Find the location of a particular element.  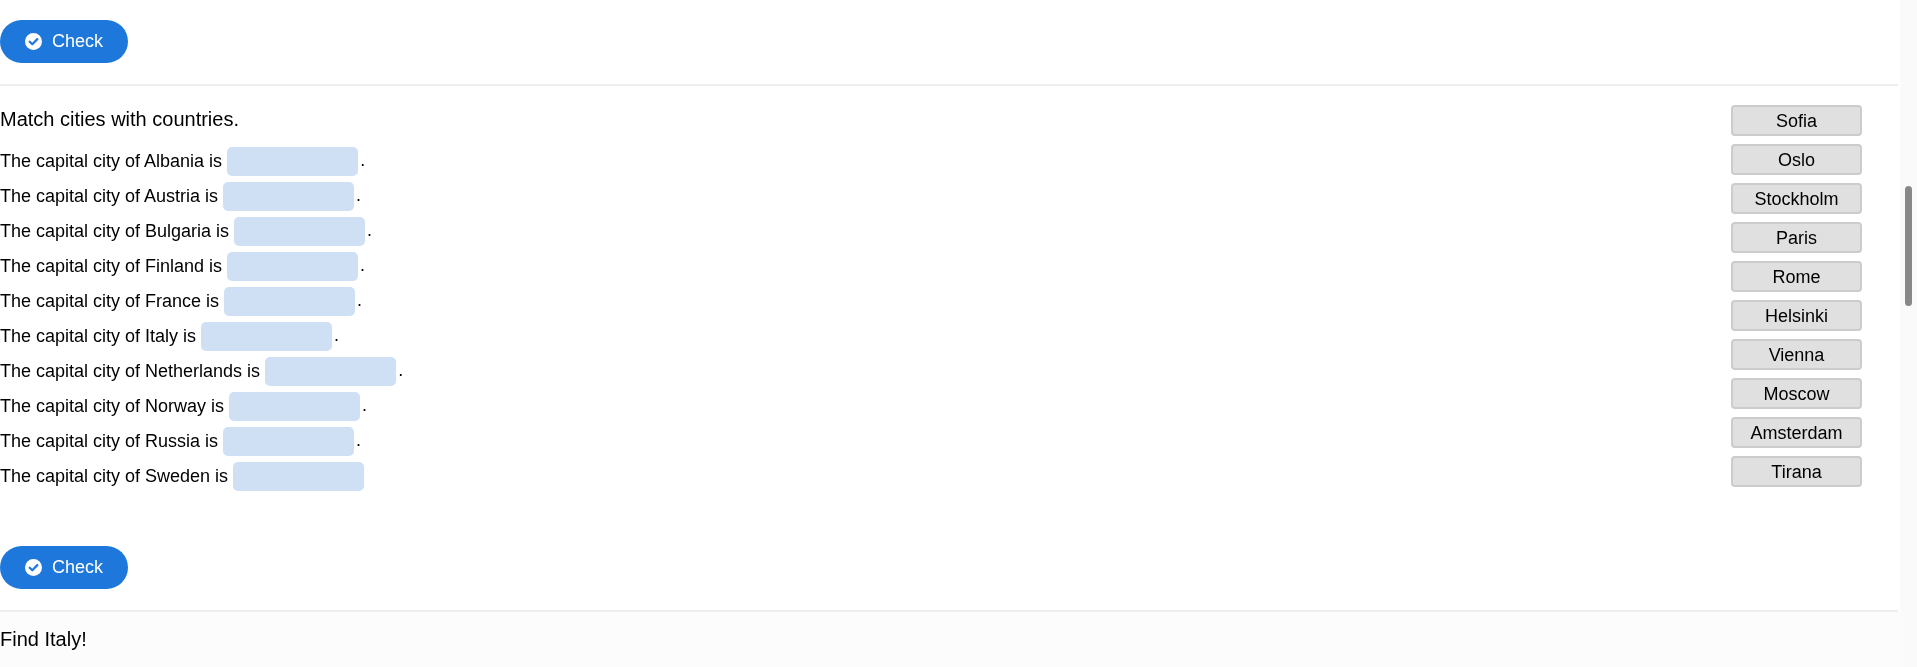

word-chip: Rome is located at coordinates (1796, 276).